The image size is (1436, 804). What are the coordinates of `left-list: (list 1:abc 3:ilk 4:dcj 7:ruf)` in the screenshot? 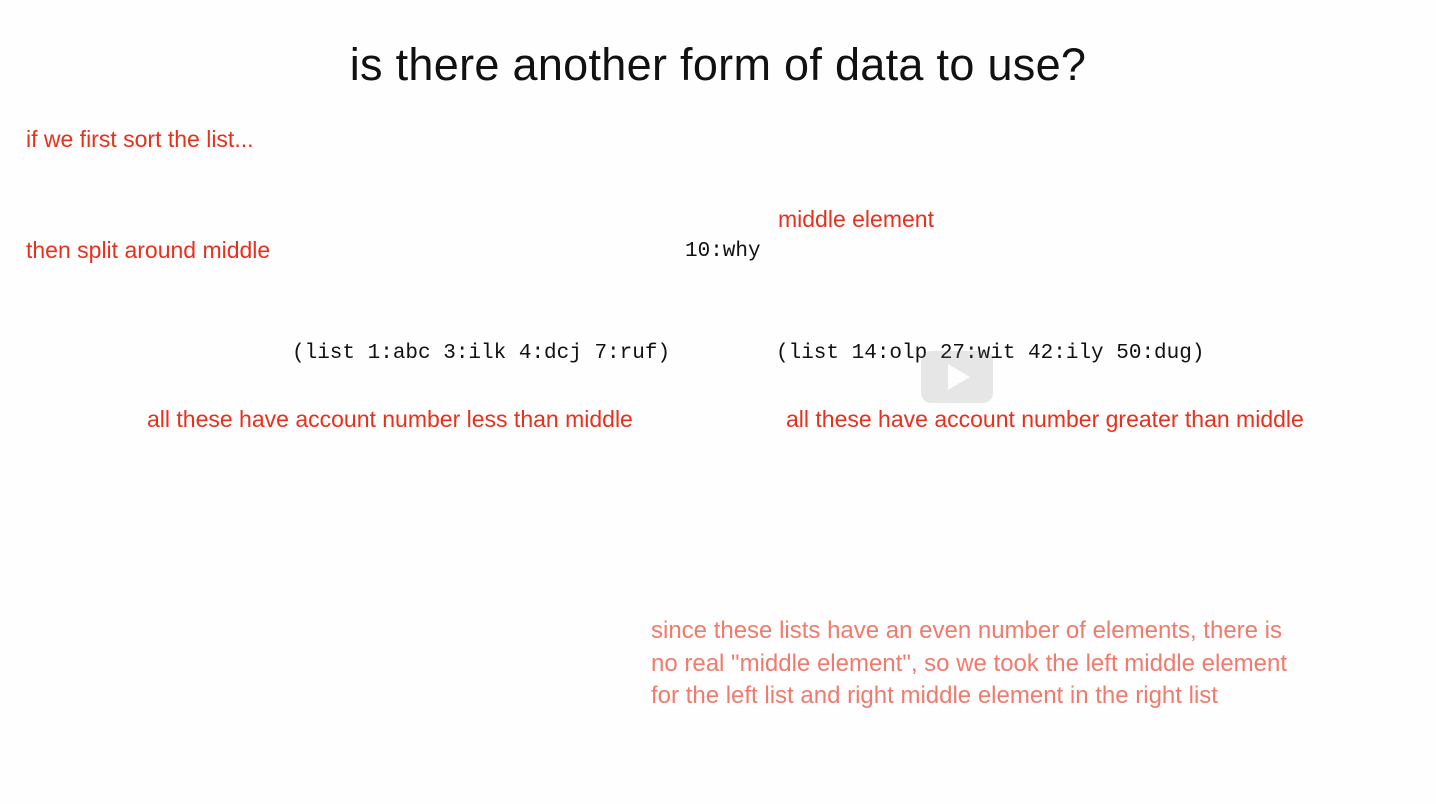 It's located at (481, 353).